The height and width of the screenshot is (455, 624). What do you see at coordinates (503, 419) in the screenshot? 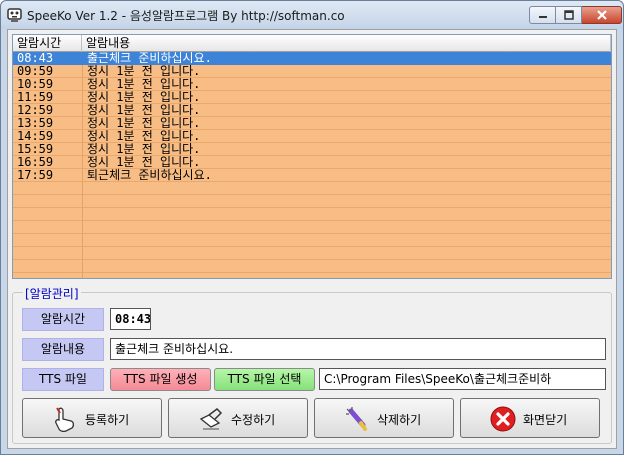
I see `close-circle-icon` at bounding box center [503, 419].